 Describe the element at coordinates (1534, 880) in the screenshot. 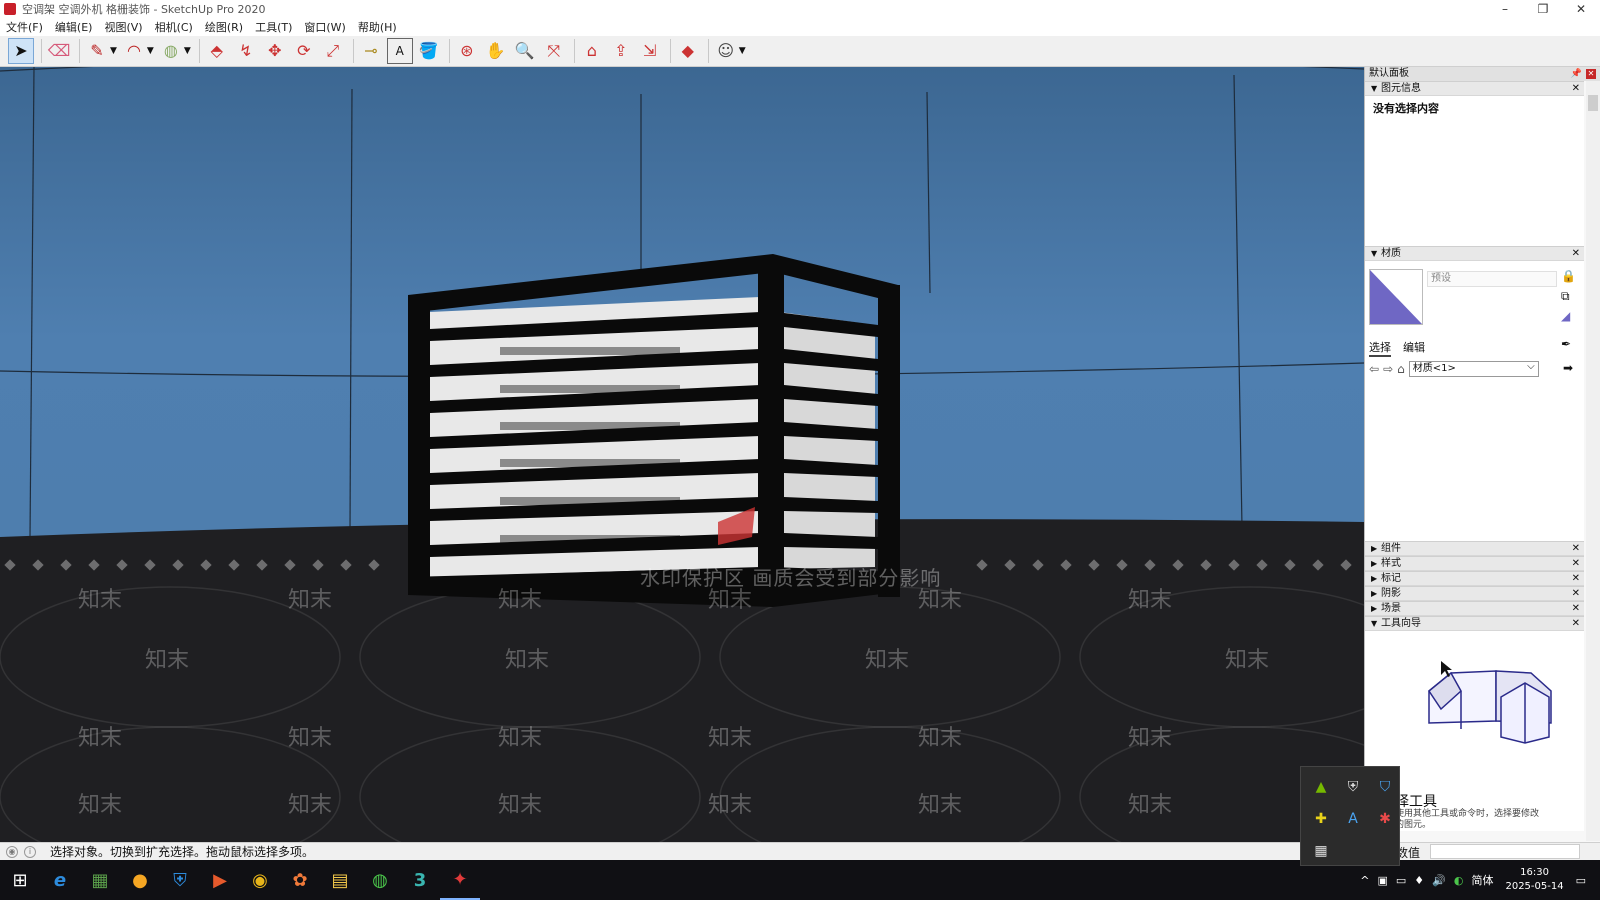

I see `clock: 16:30 2025-05-14` at that location.